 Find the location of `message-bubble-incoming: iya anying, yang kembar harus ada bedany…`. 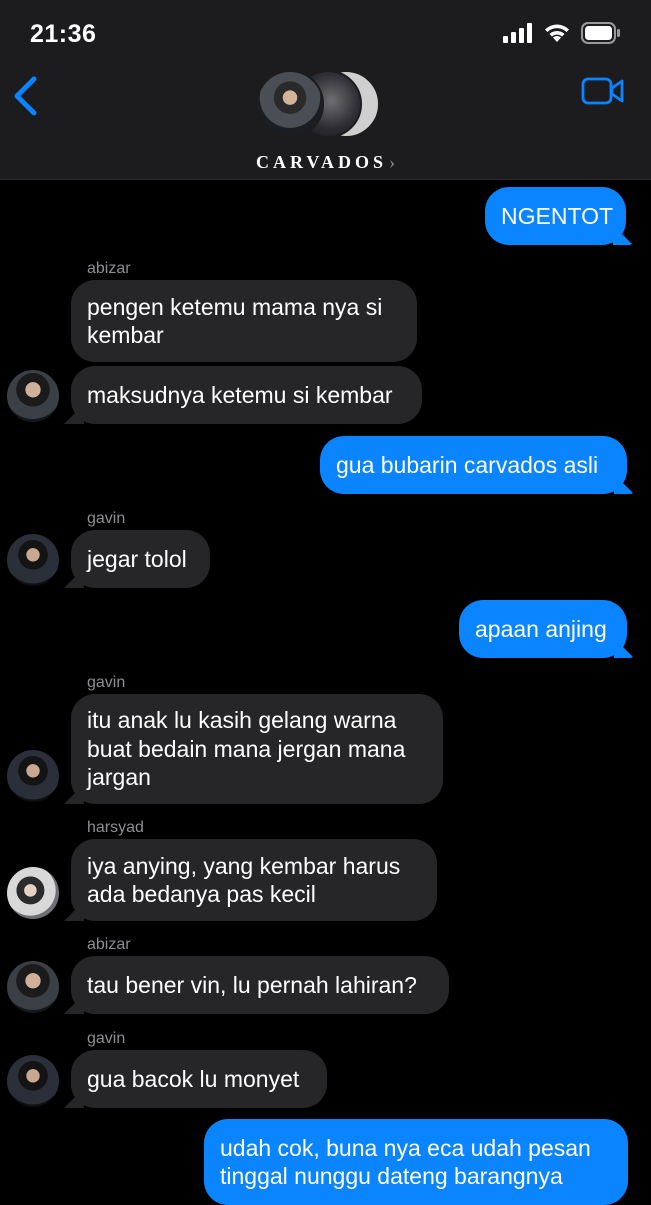

message-bubble-incoming: iya anying, yang kembar harus ada bedany… is located at coordinates (254, 880).